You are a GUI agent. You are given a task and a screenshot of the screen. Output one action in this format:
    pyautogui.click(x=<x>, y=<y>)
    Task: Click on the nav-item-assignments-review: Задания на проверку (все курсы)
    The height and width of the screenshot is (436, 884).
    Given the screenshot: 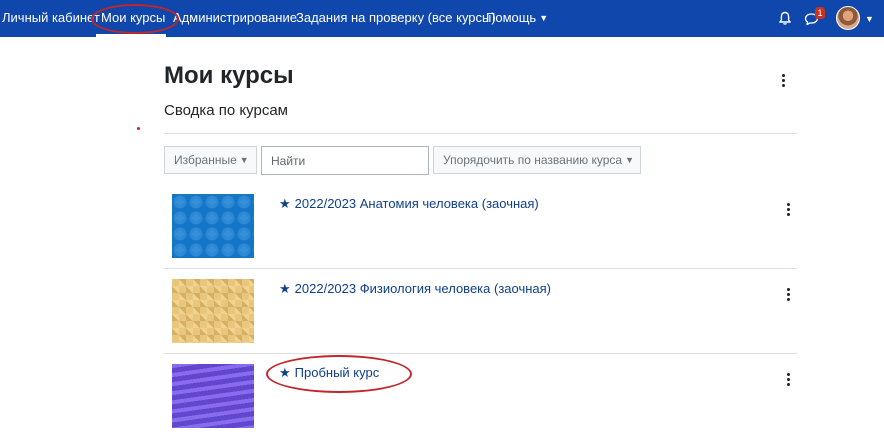 What is the action you would take?
    pyautogui.click(x=396, y=18)
    